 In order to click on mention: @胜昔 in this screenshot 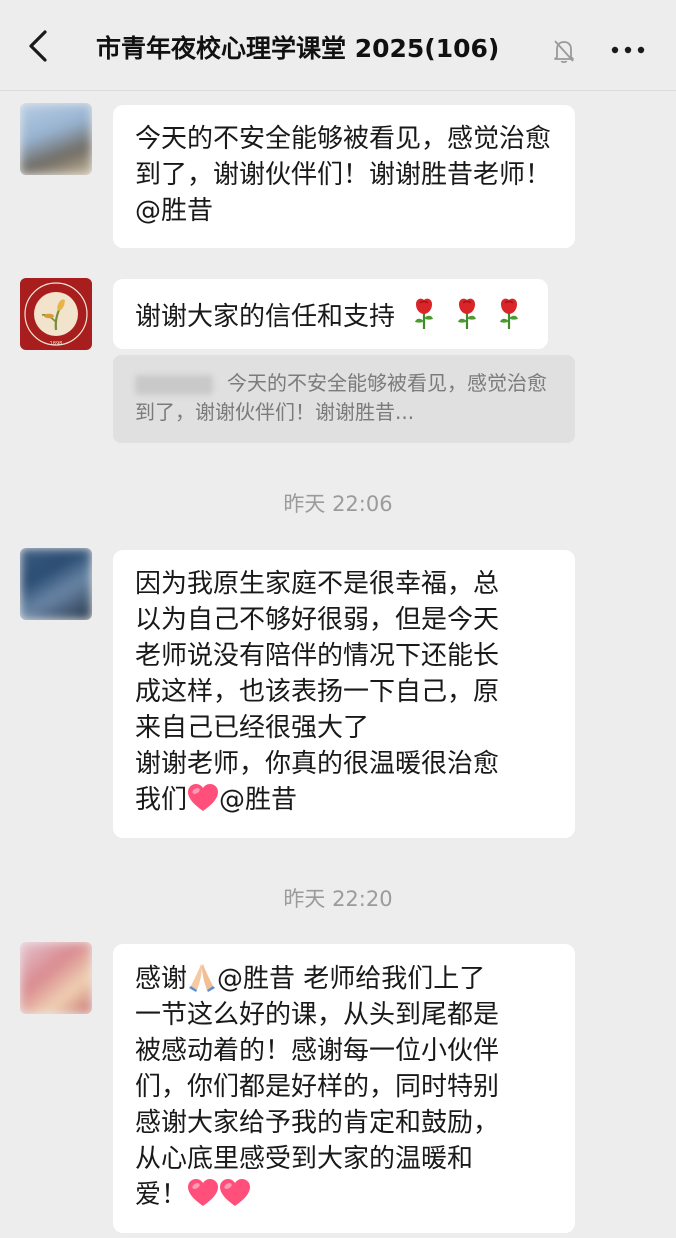, I will do `click(258, 800)`.